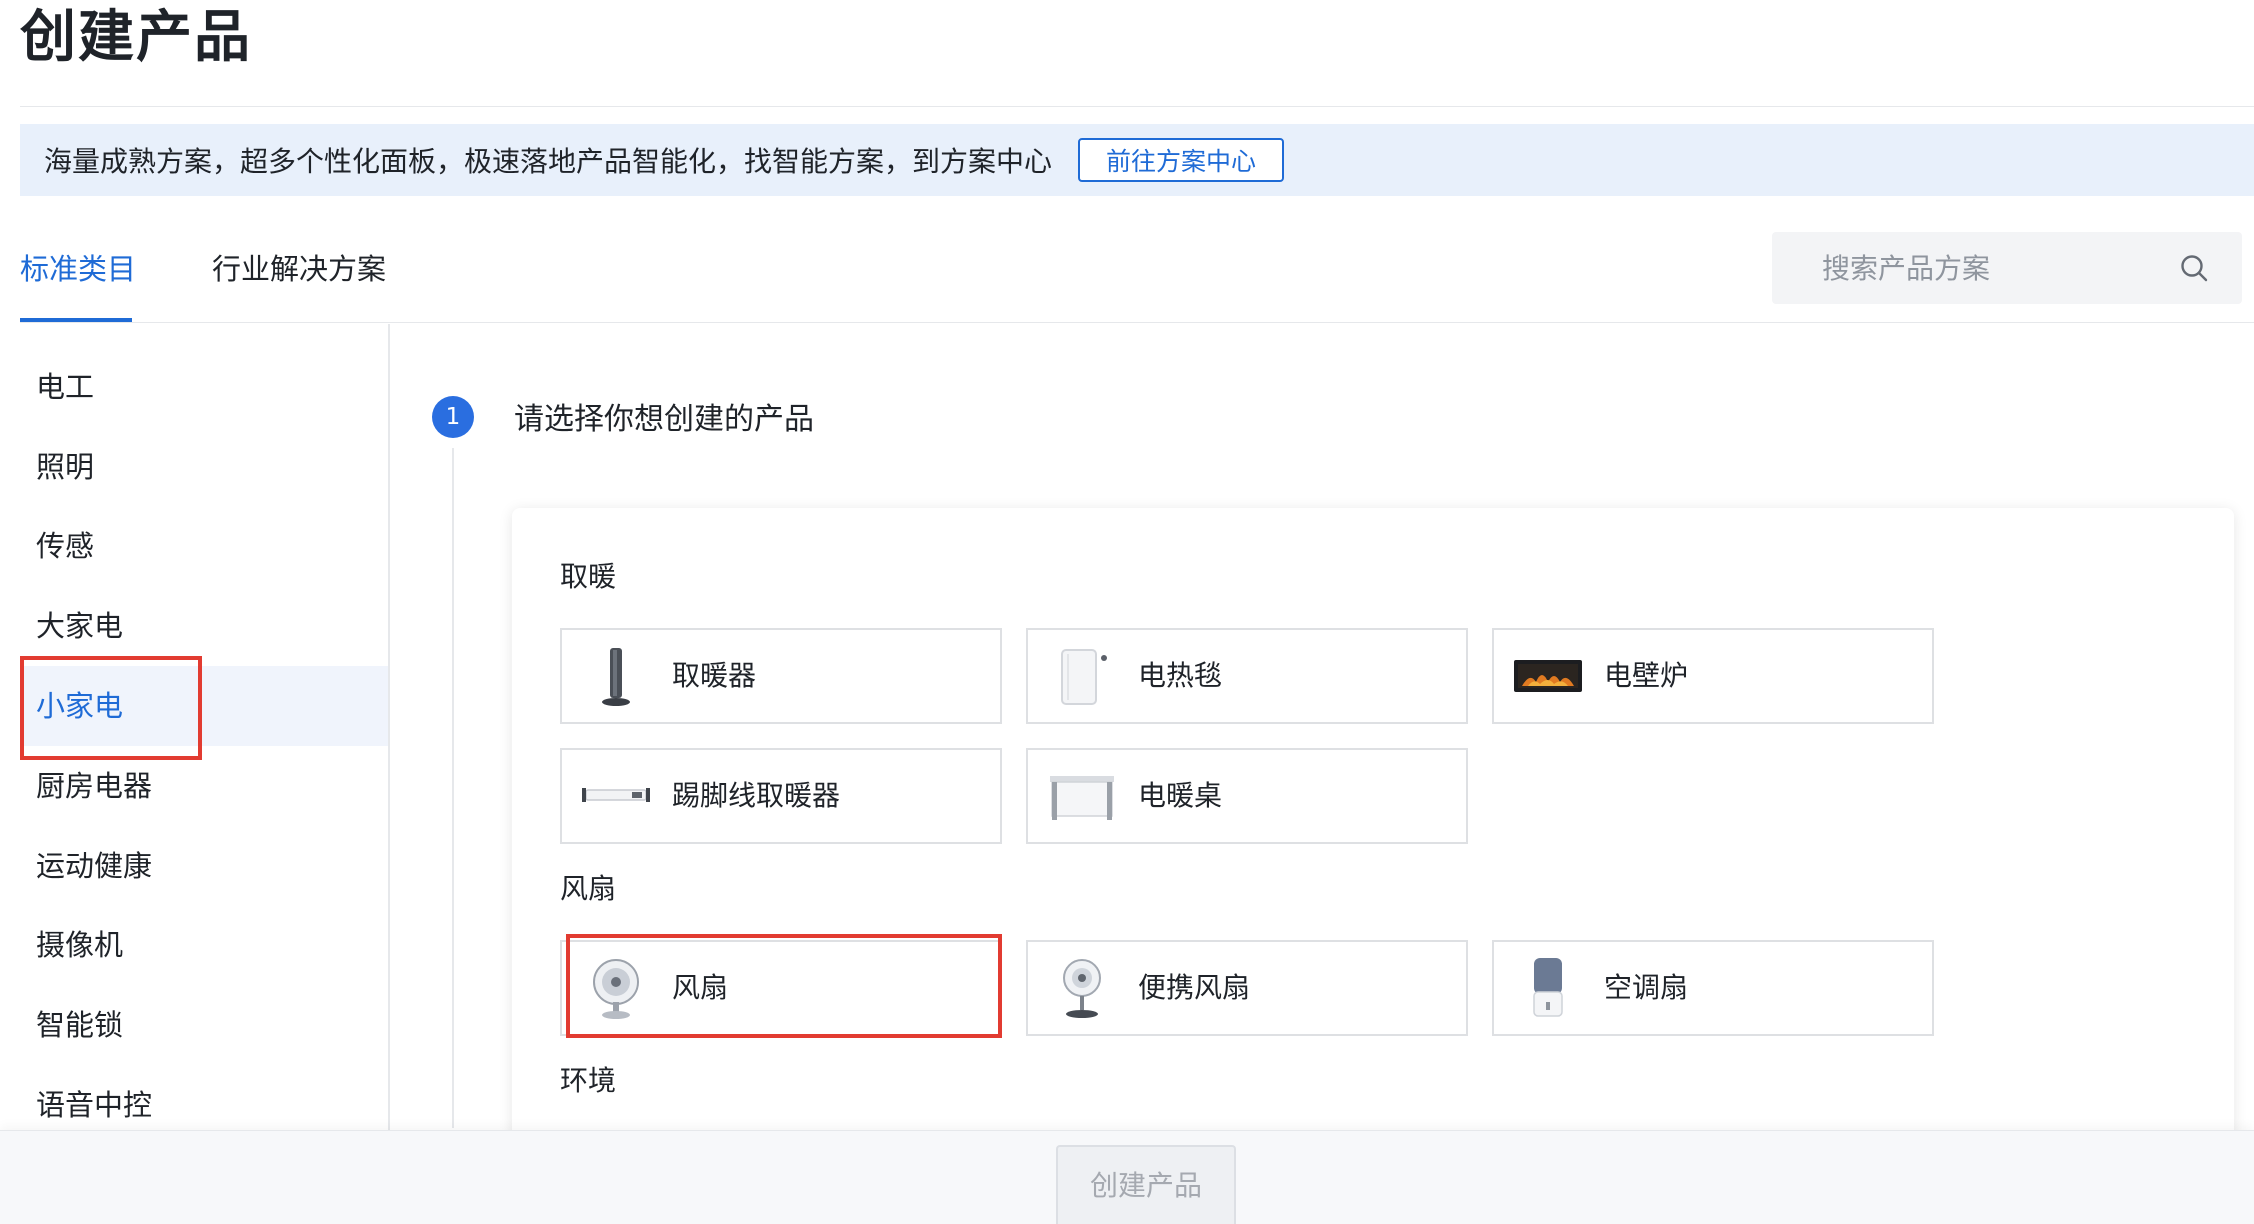 The height and width of the screenshot is (1224, 2254). What do you see at coordinates (1247, 676) in the screenshot?
I see `product-electric-blanket: 电热毯` at bounding box center [1247, 676].